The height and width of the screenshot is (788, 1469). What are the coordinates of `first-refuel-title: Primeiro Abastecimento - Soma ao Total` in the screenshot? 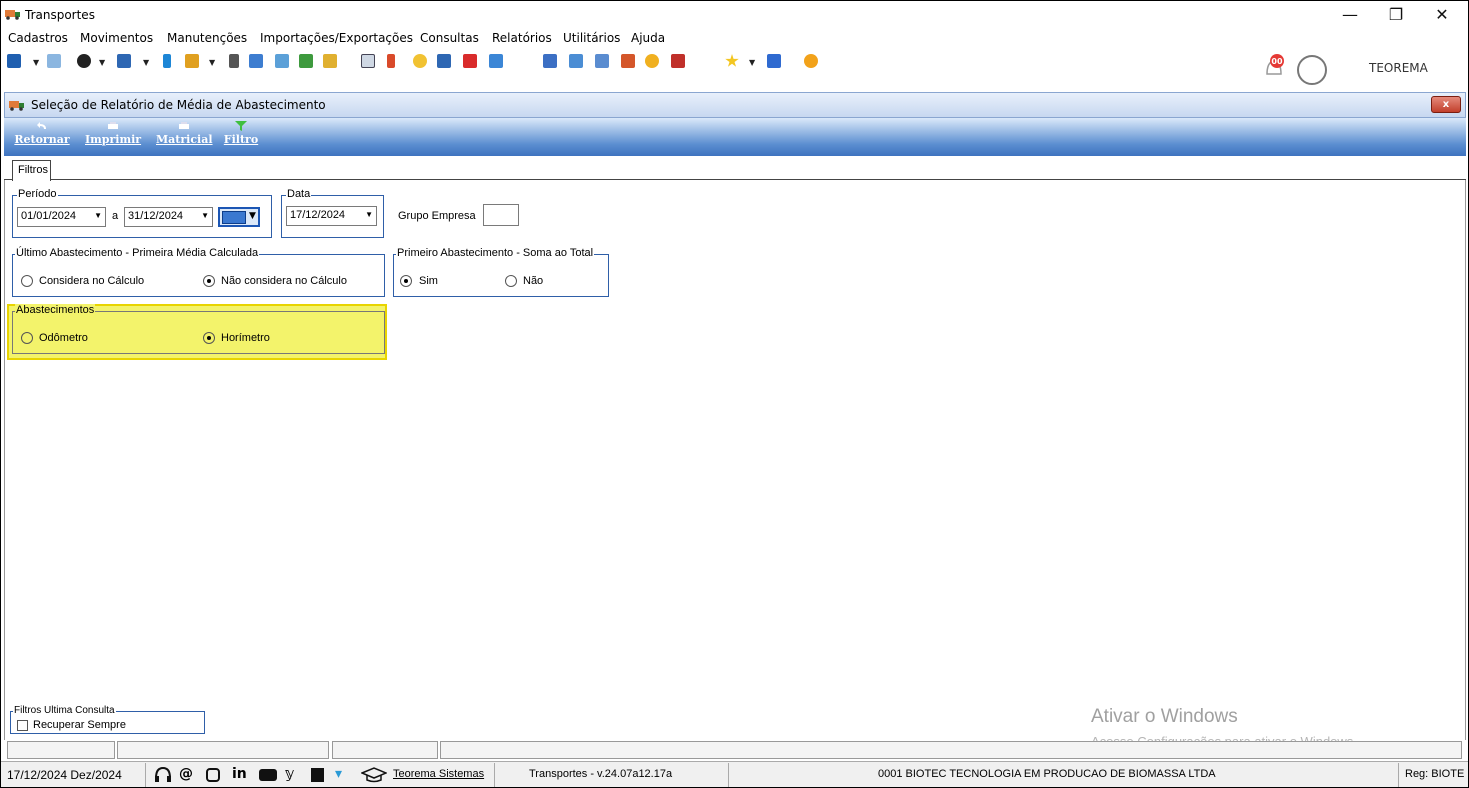 It's located at (495, 253).